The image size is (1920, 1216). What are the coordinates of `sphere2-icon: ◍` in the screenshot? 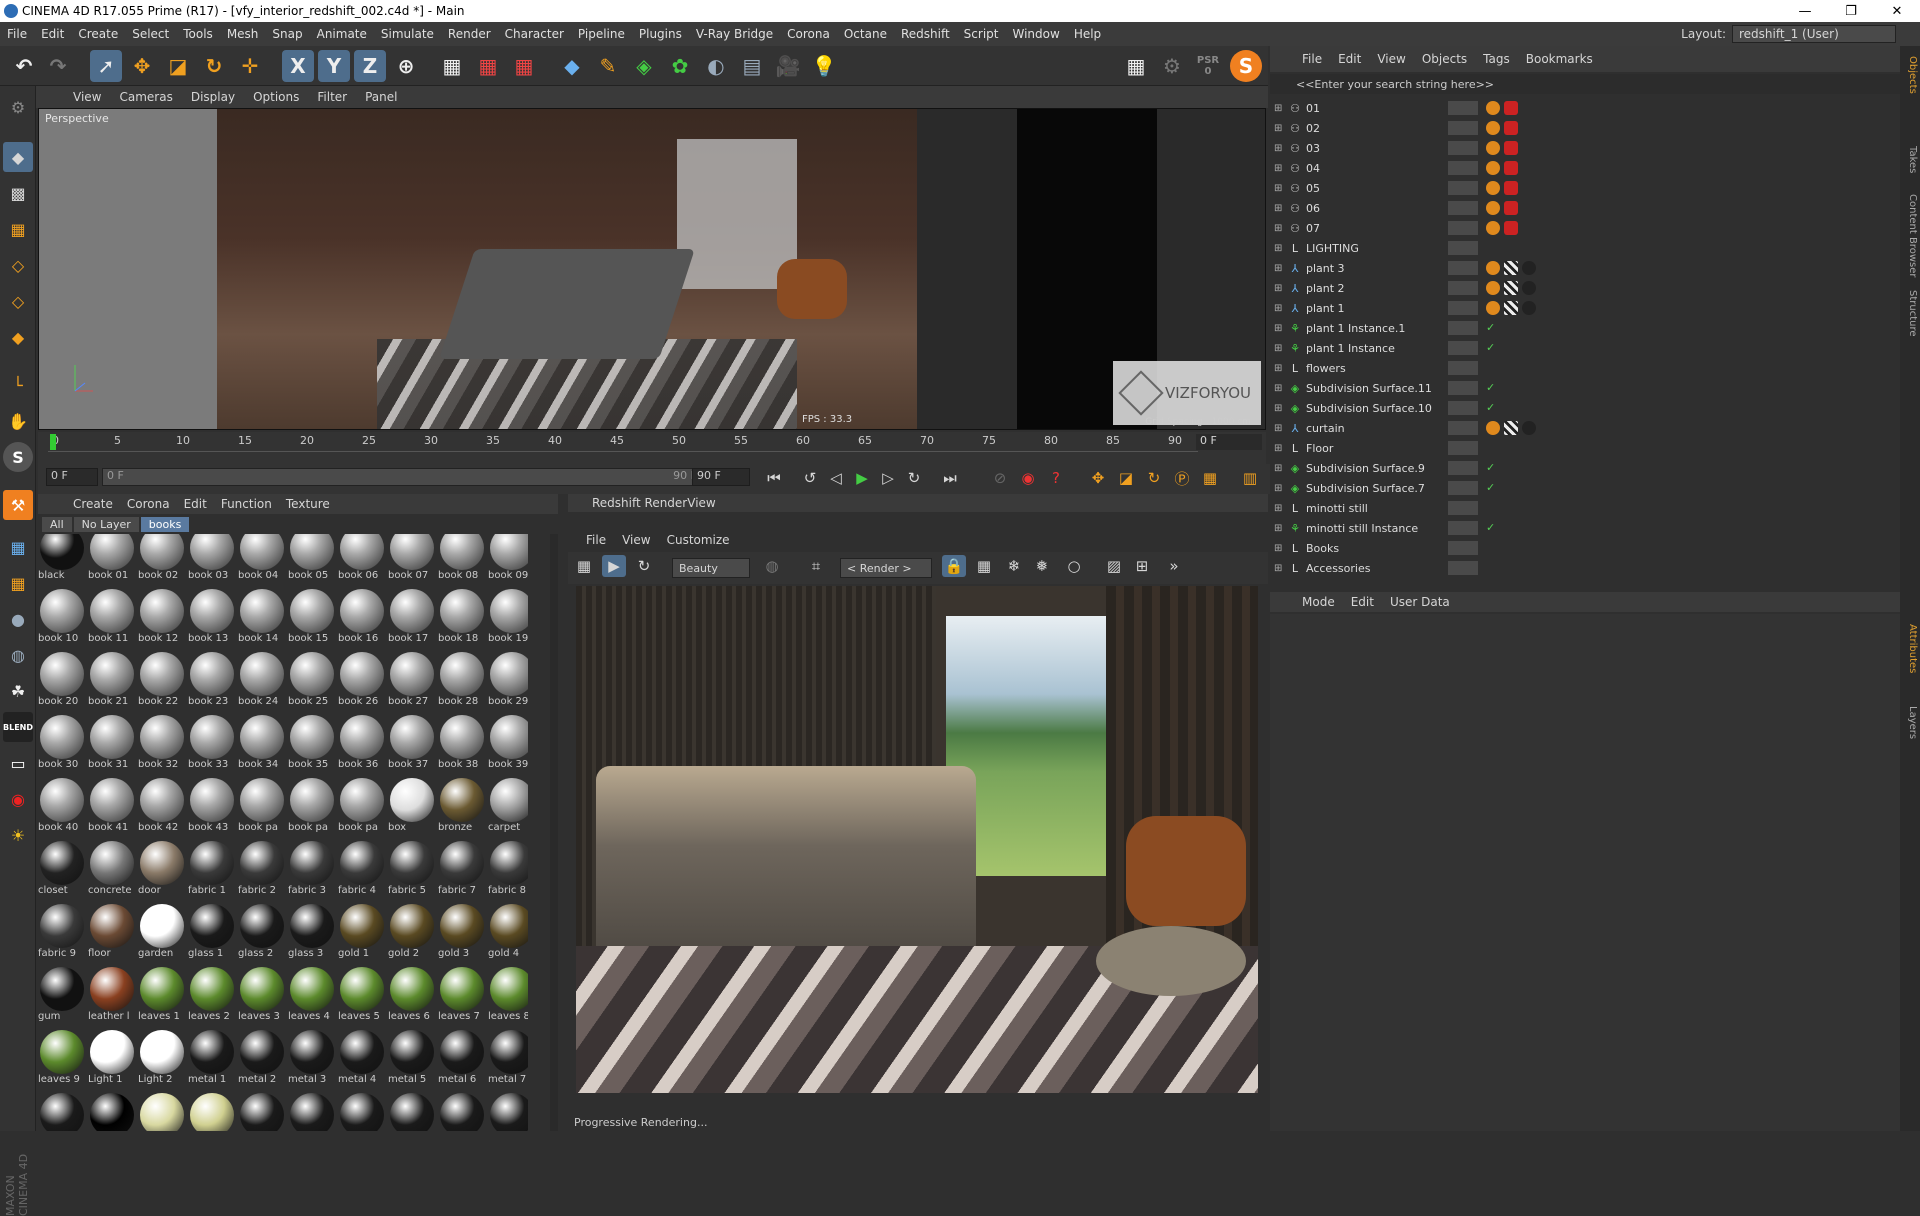 It's located at (18, 655).